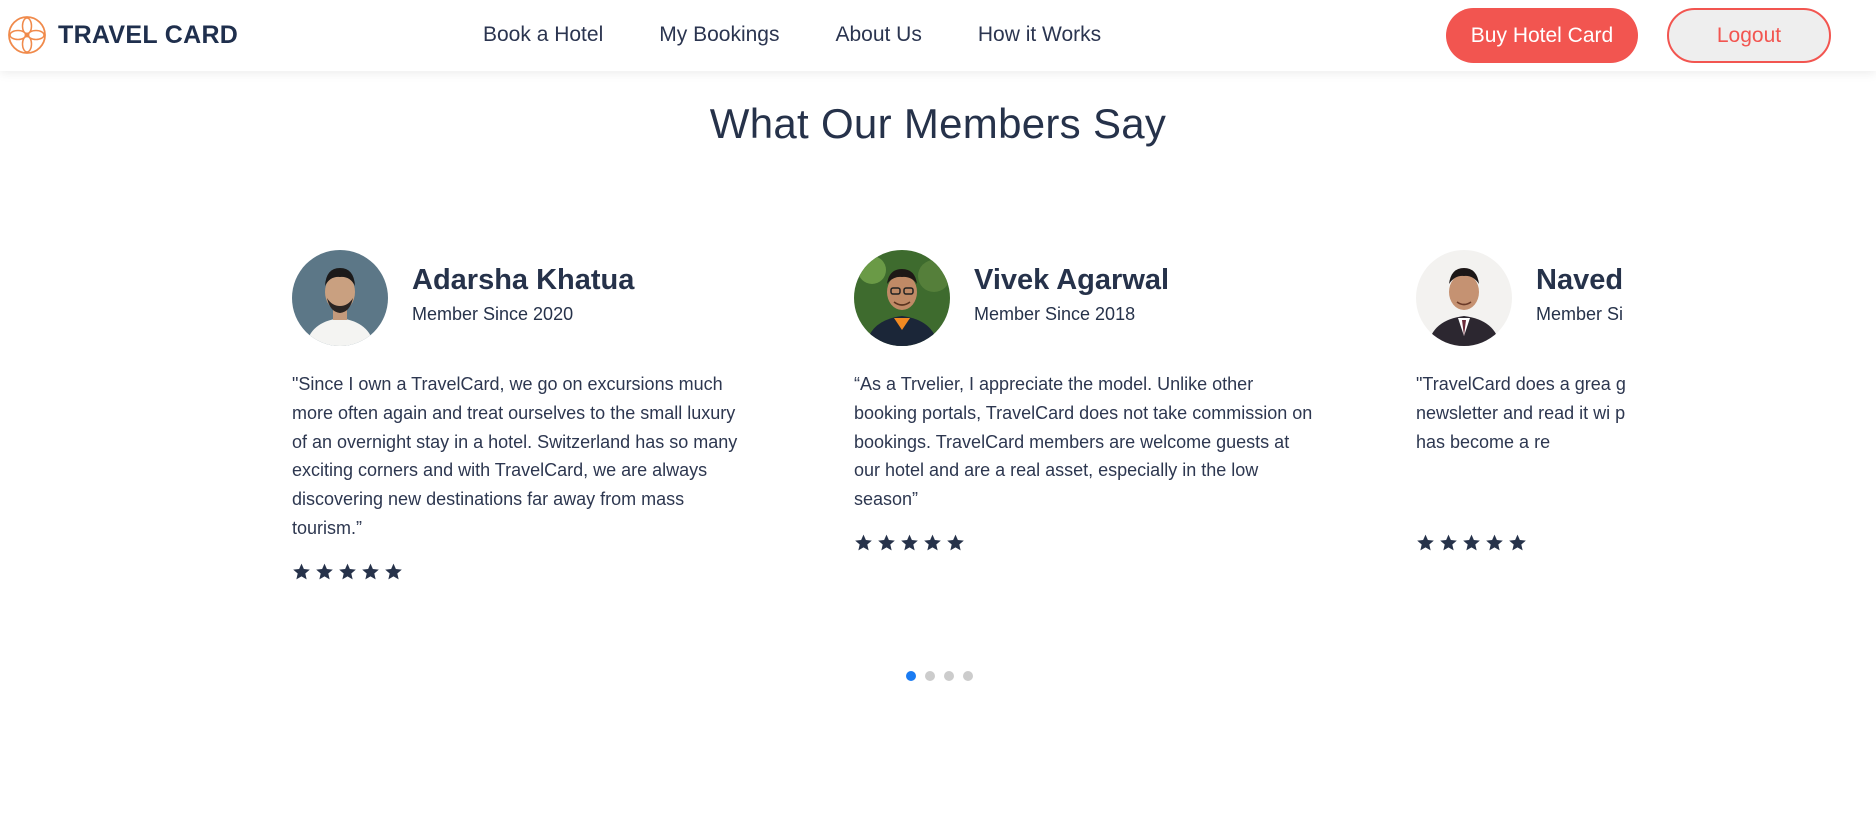 This screenshot has height=813, width=1876. What do you see at coordinates (1039, 35) in the screenshot?
I see `nav-how-it-works: How it Works` at bounding box center [1039, 35].